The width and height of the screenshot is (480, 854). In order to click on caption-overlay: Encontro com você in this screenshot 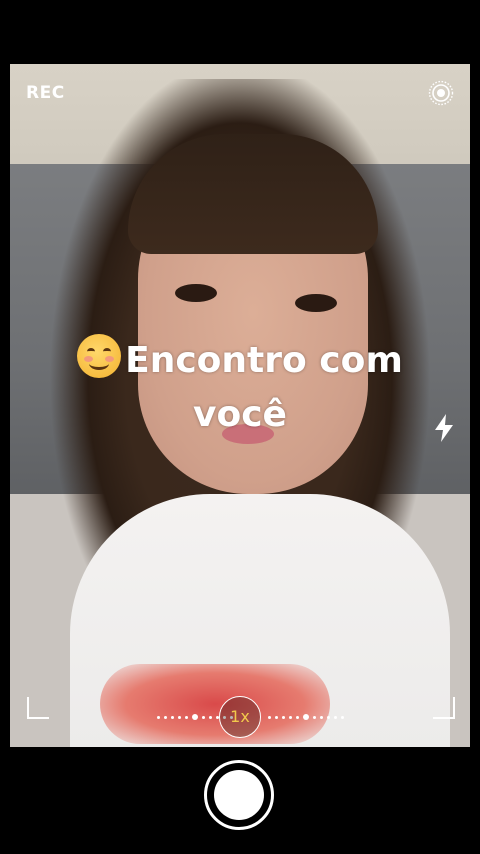, I will do `click(240, 388)`.